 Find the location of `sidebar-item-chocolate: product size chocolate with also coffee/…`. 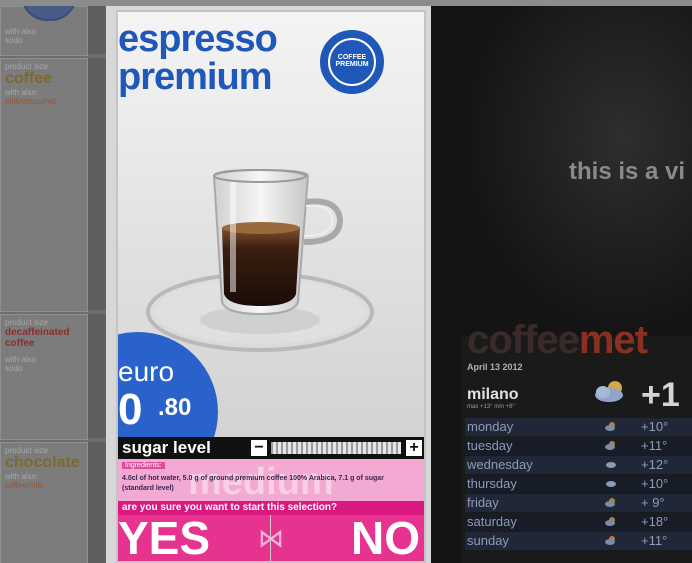

sidebar-item-chocolate: product size chocolate with also coffee/… is located at coordinates (44, 502).